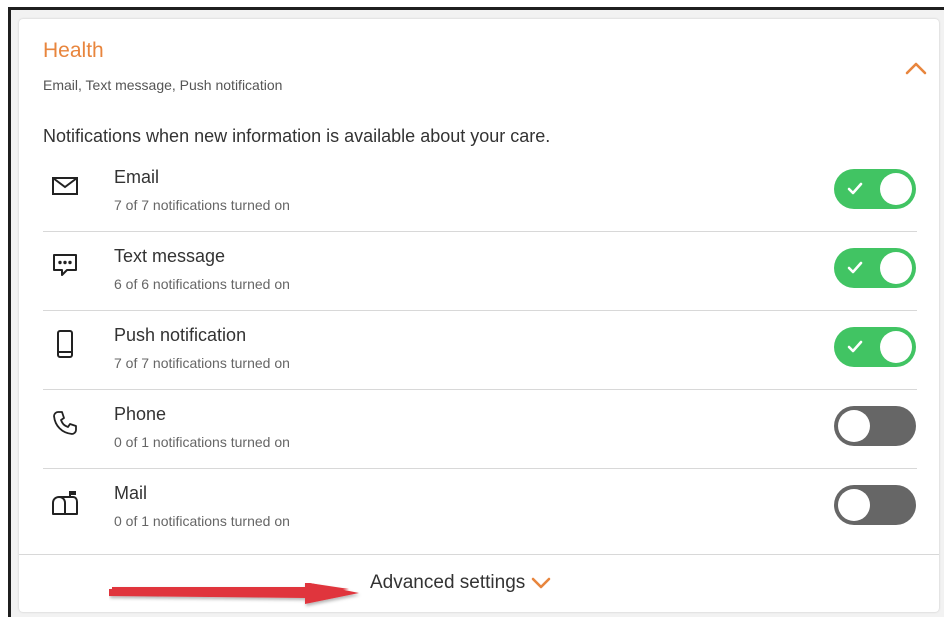  Describe the element at coordinates (163, 85) in the screenshot. I see `section-subtitle: Email, Text message, Push notification` at that location.